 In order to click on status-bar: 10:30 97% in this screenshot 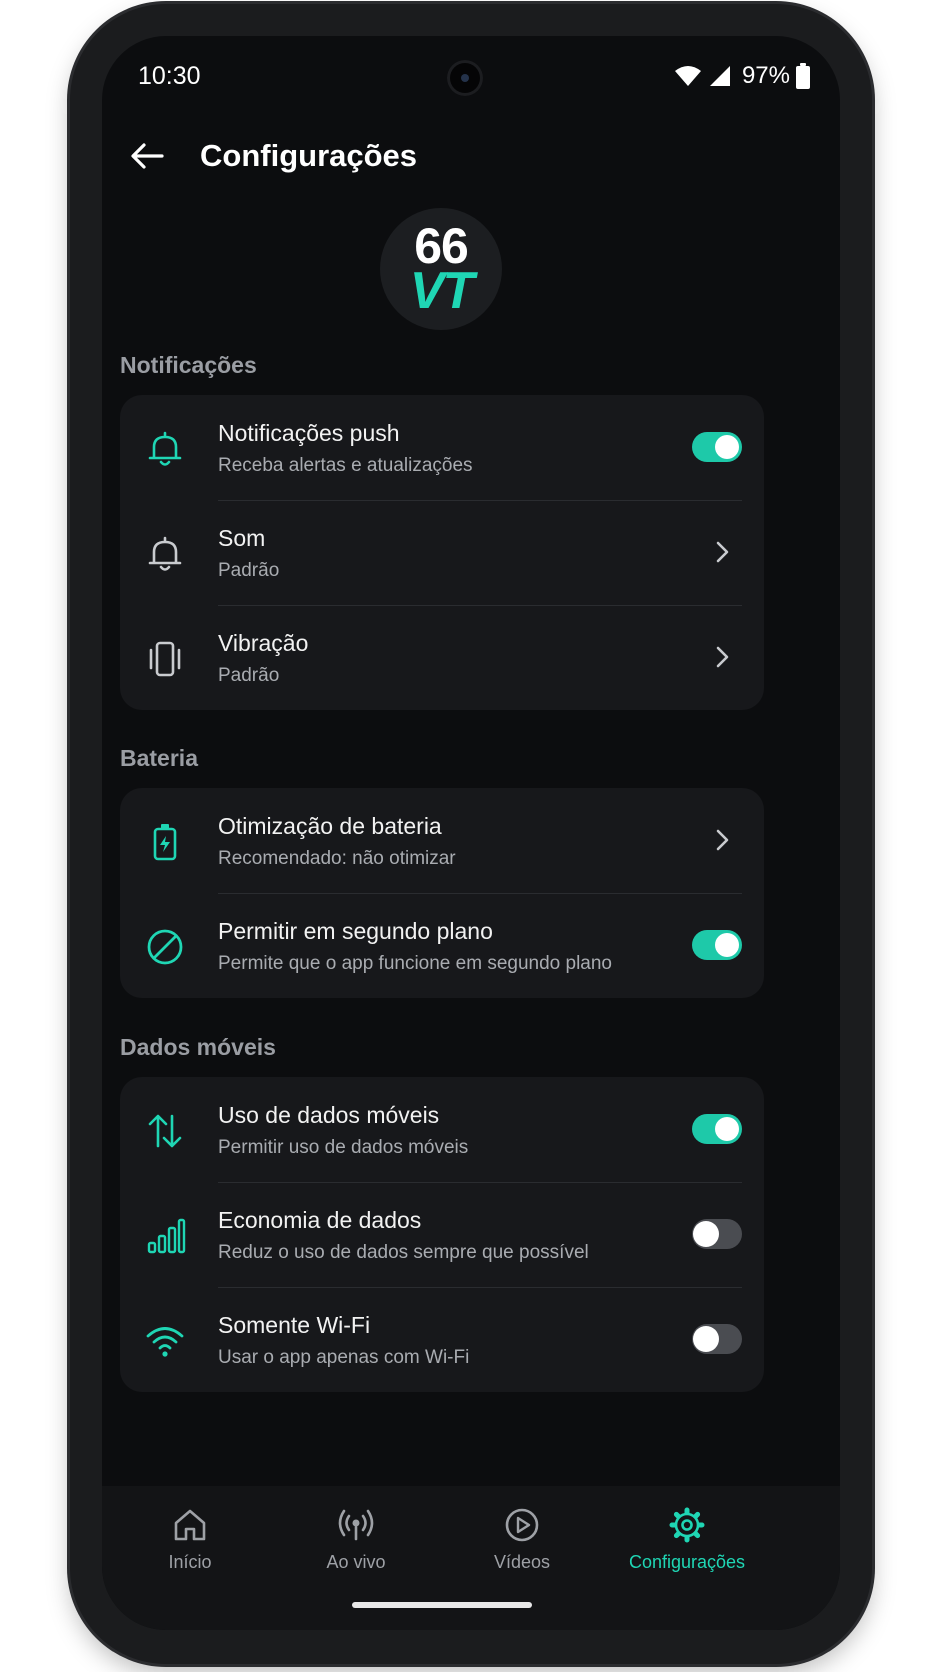, I will do `click(471, 76)`.